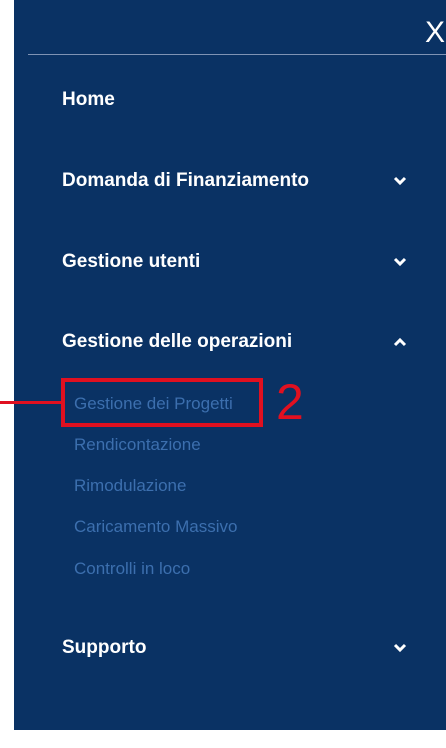  I want to click on submenu-item-rimodulazione: Rimodulazione, so click(130, 486).